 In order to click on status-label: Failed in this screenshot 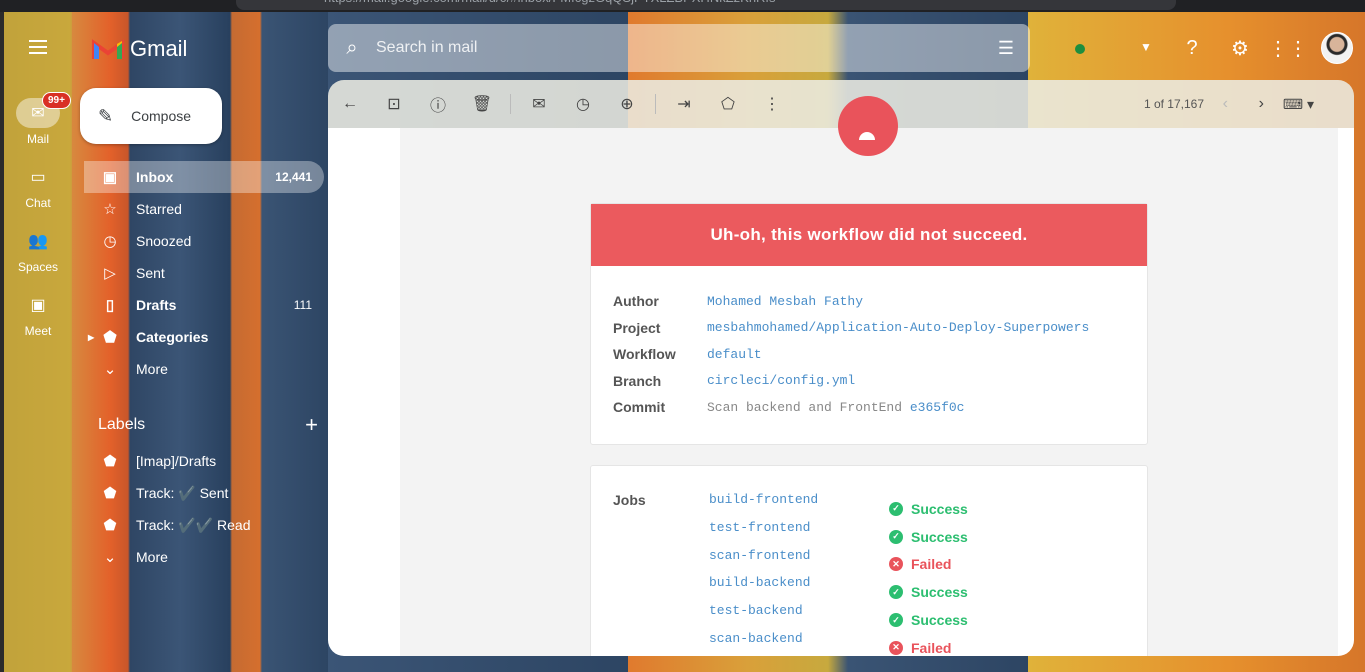, I will do `click(931, 564)`.